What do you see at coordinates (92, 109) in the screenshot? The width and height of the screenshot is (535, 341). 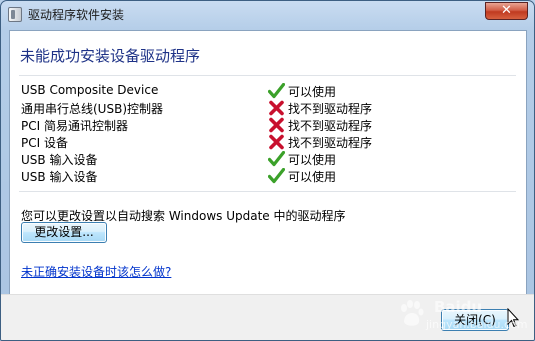 I see `device-name: 通用串行总线(USB)控制器` at bounding box center [92, 109].